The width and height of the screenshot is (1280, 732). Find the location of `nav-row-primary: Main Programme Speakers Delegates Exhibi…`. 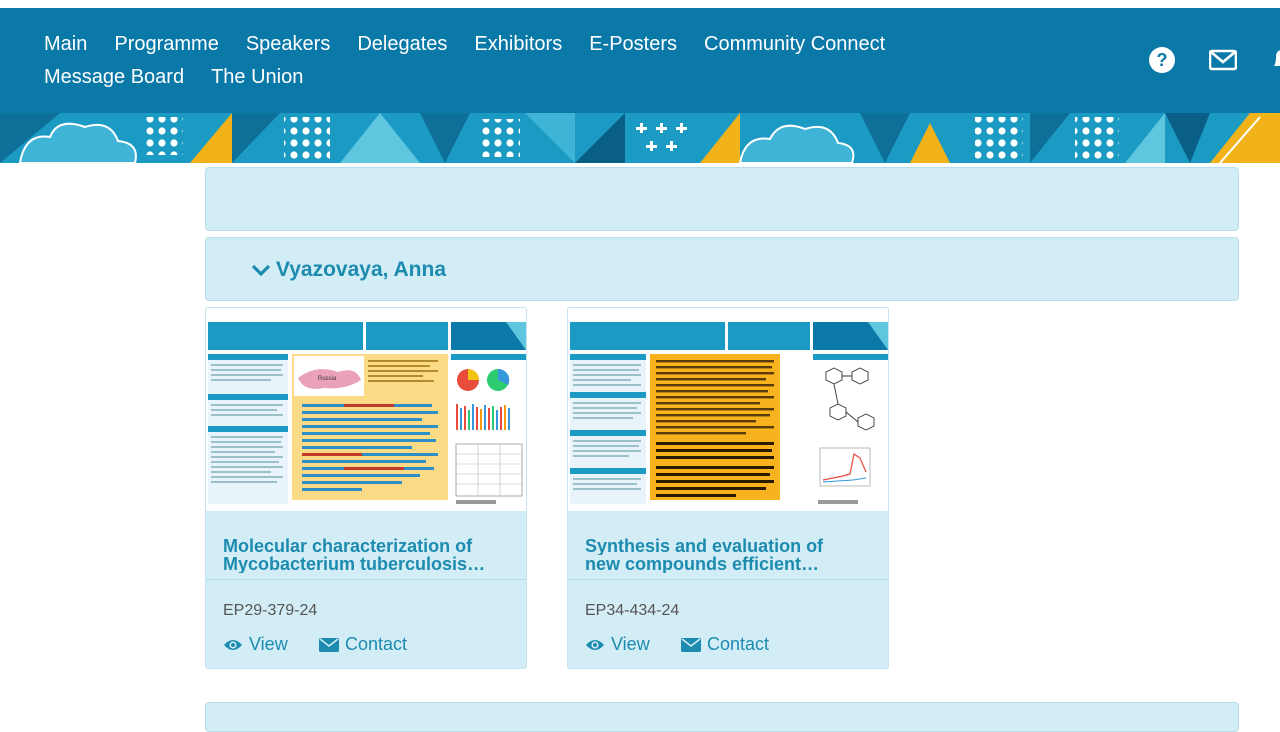

nav-row-primary: Main Programme Speakers Delegates Exhibi… is located at coordinates (464, 44).